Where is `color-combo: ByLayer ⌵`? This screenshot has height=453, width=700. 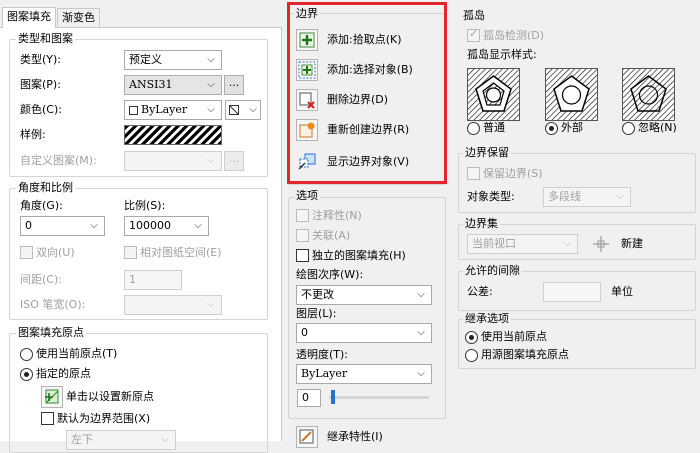 color-combo: ByLayer ⌵ is located at coordinates (173, 110).